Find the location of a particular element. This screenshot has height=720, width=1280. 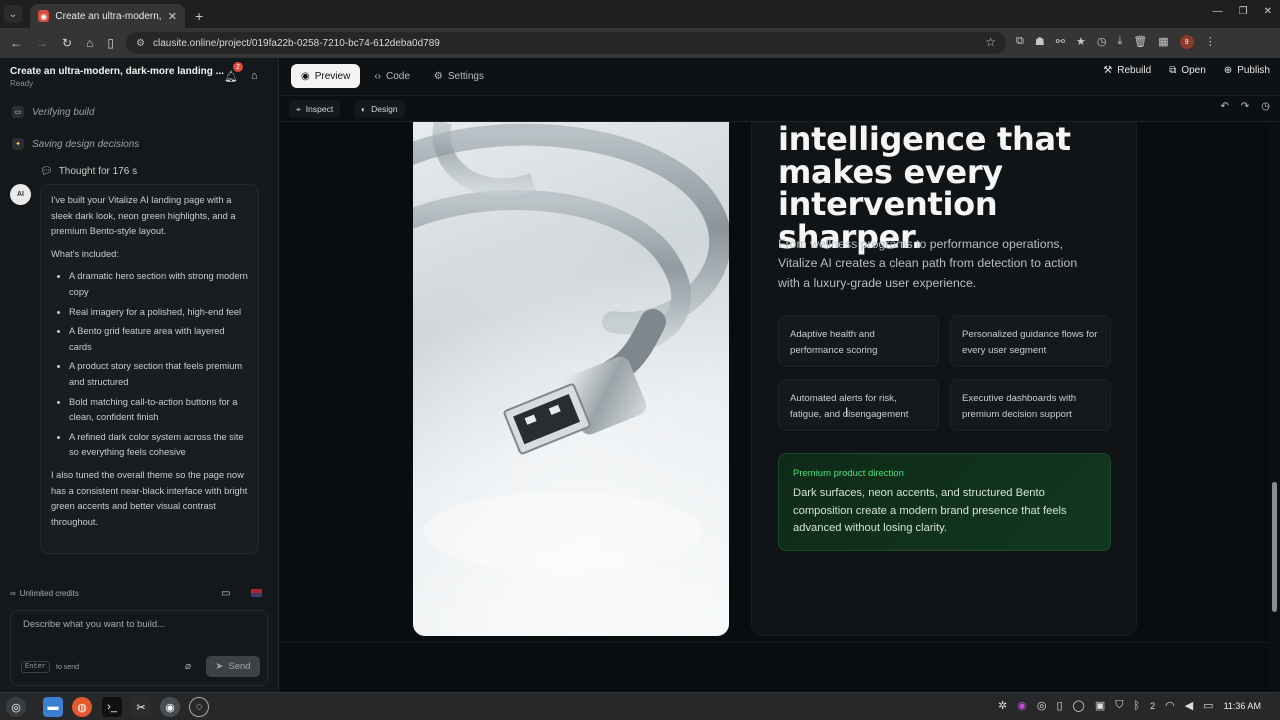

tab-preview: ◉ Preview is located at coordinates (326, 76).